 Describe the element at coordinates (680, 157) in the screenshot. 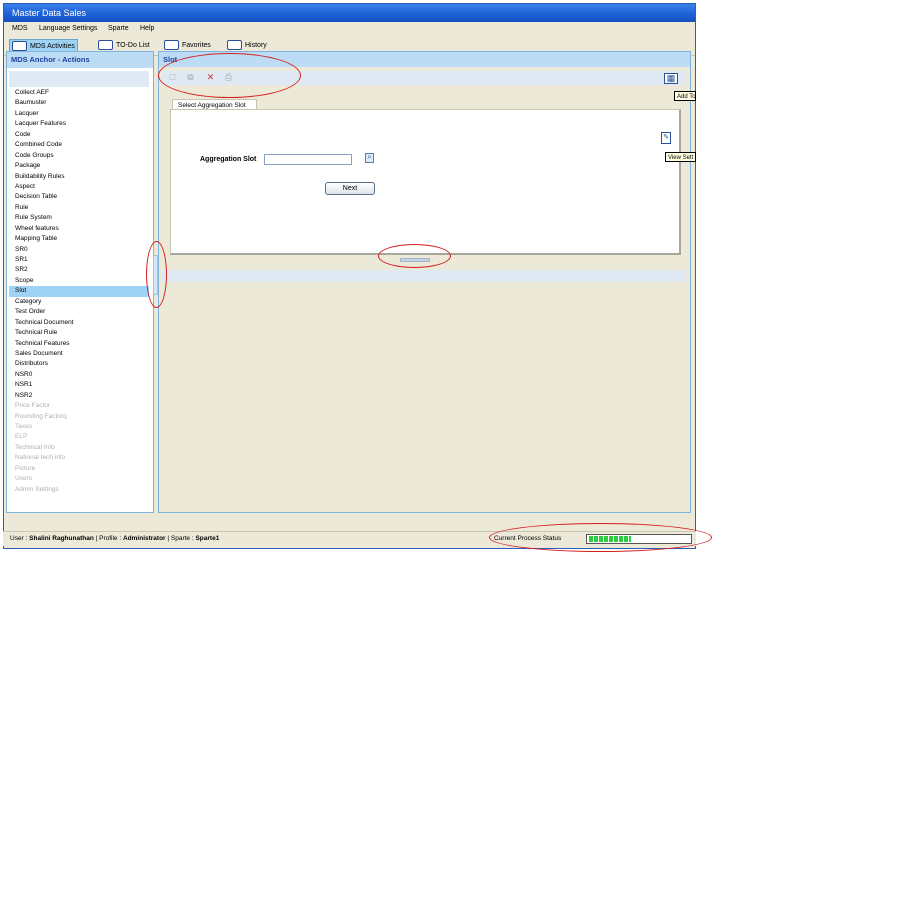

I see `view-settings-tooltip: View Sett` at that location.